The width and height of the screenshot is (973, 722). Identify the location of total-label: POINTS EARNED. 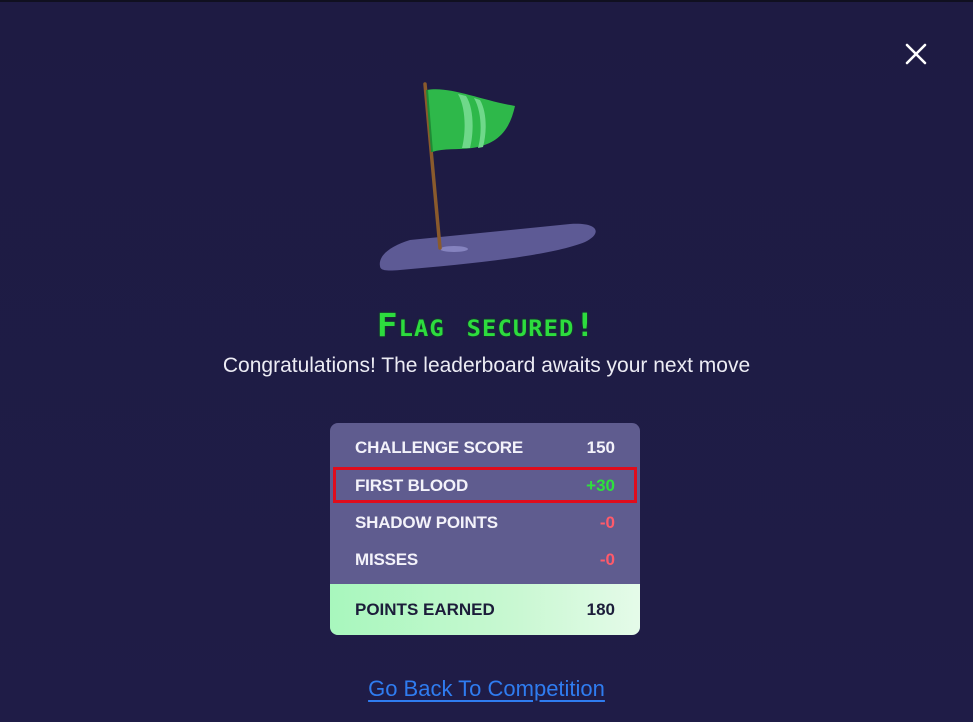
(425, 609).